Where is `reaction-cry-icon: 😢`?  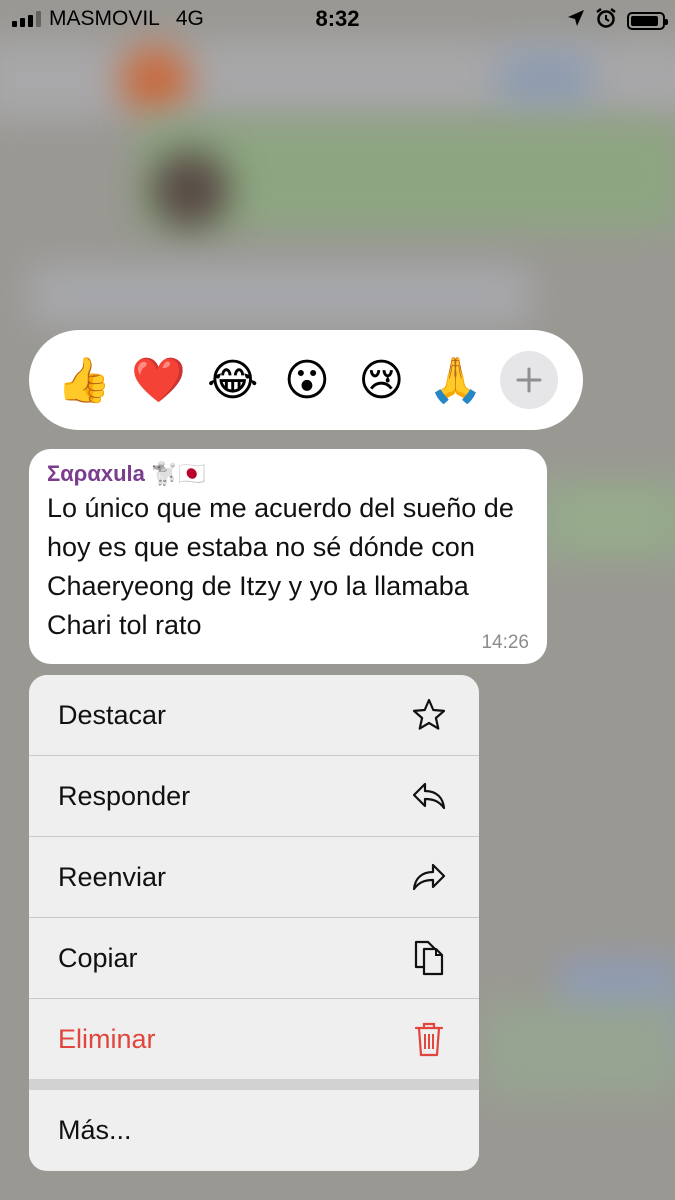 reaction-cry-icon: 😢 is located at coordinates (381, 380).